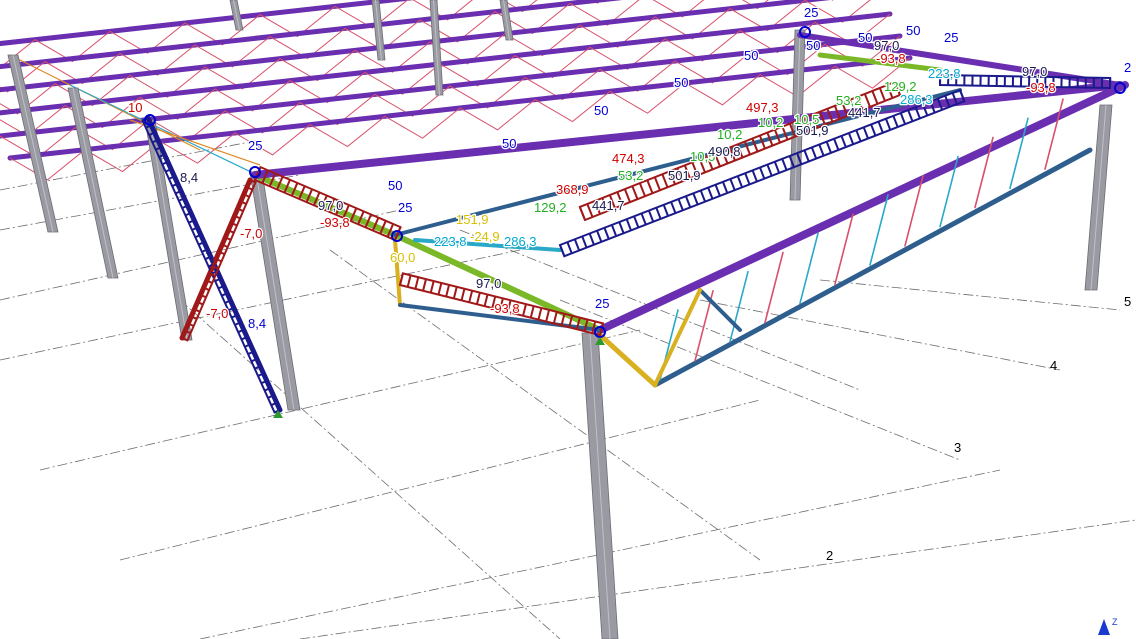  Describe the element at coordinates (627, 360) in the screenshot. I see `lower-web` at that location.